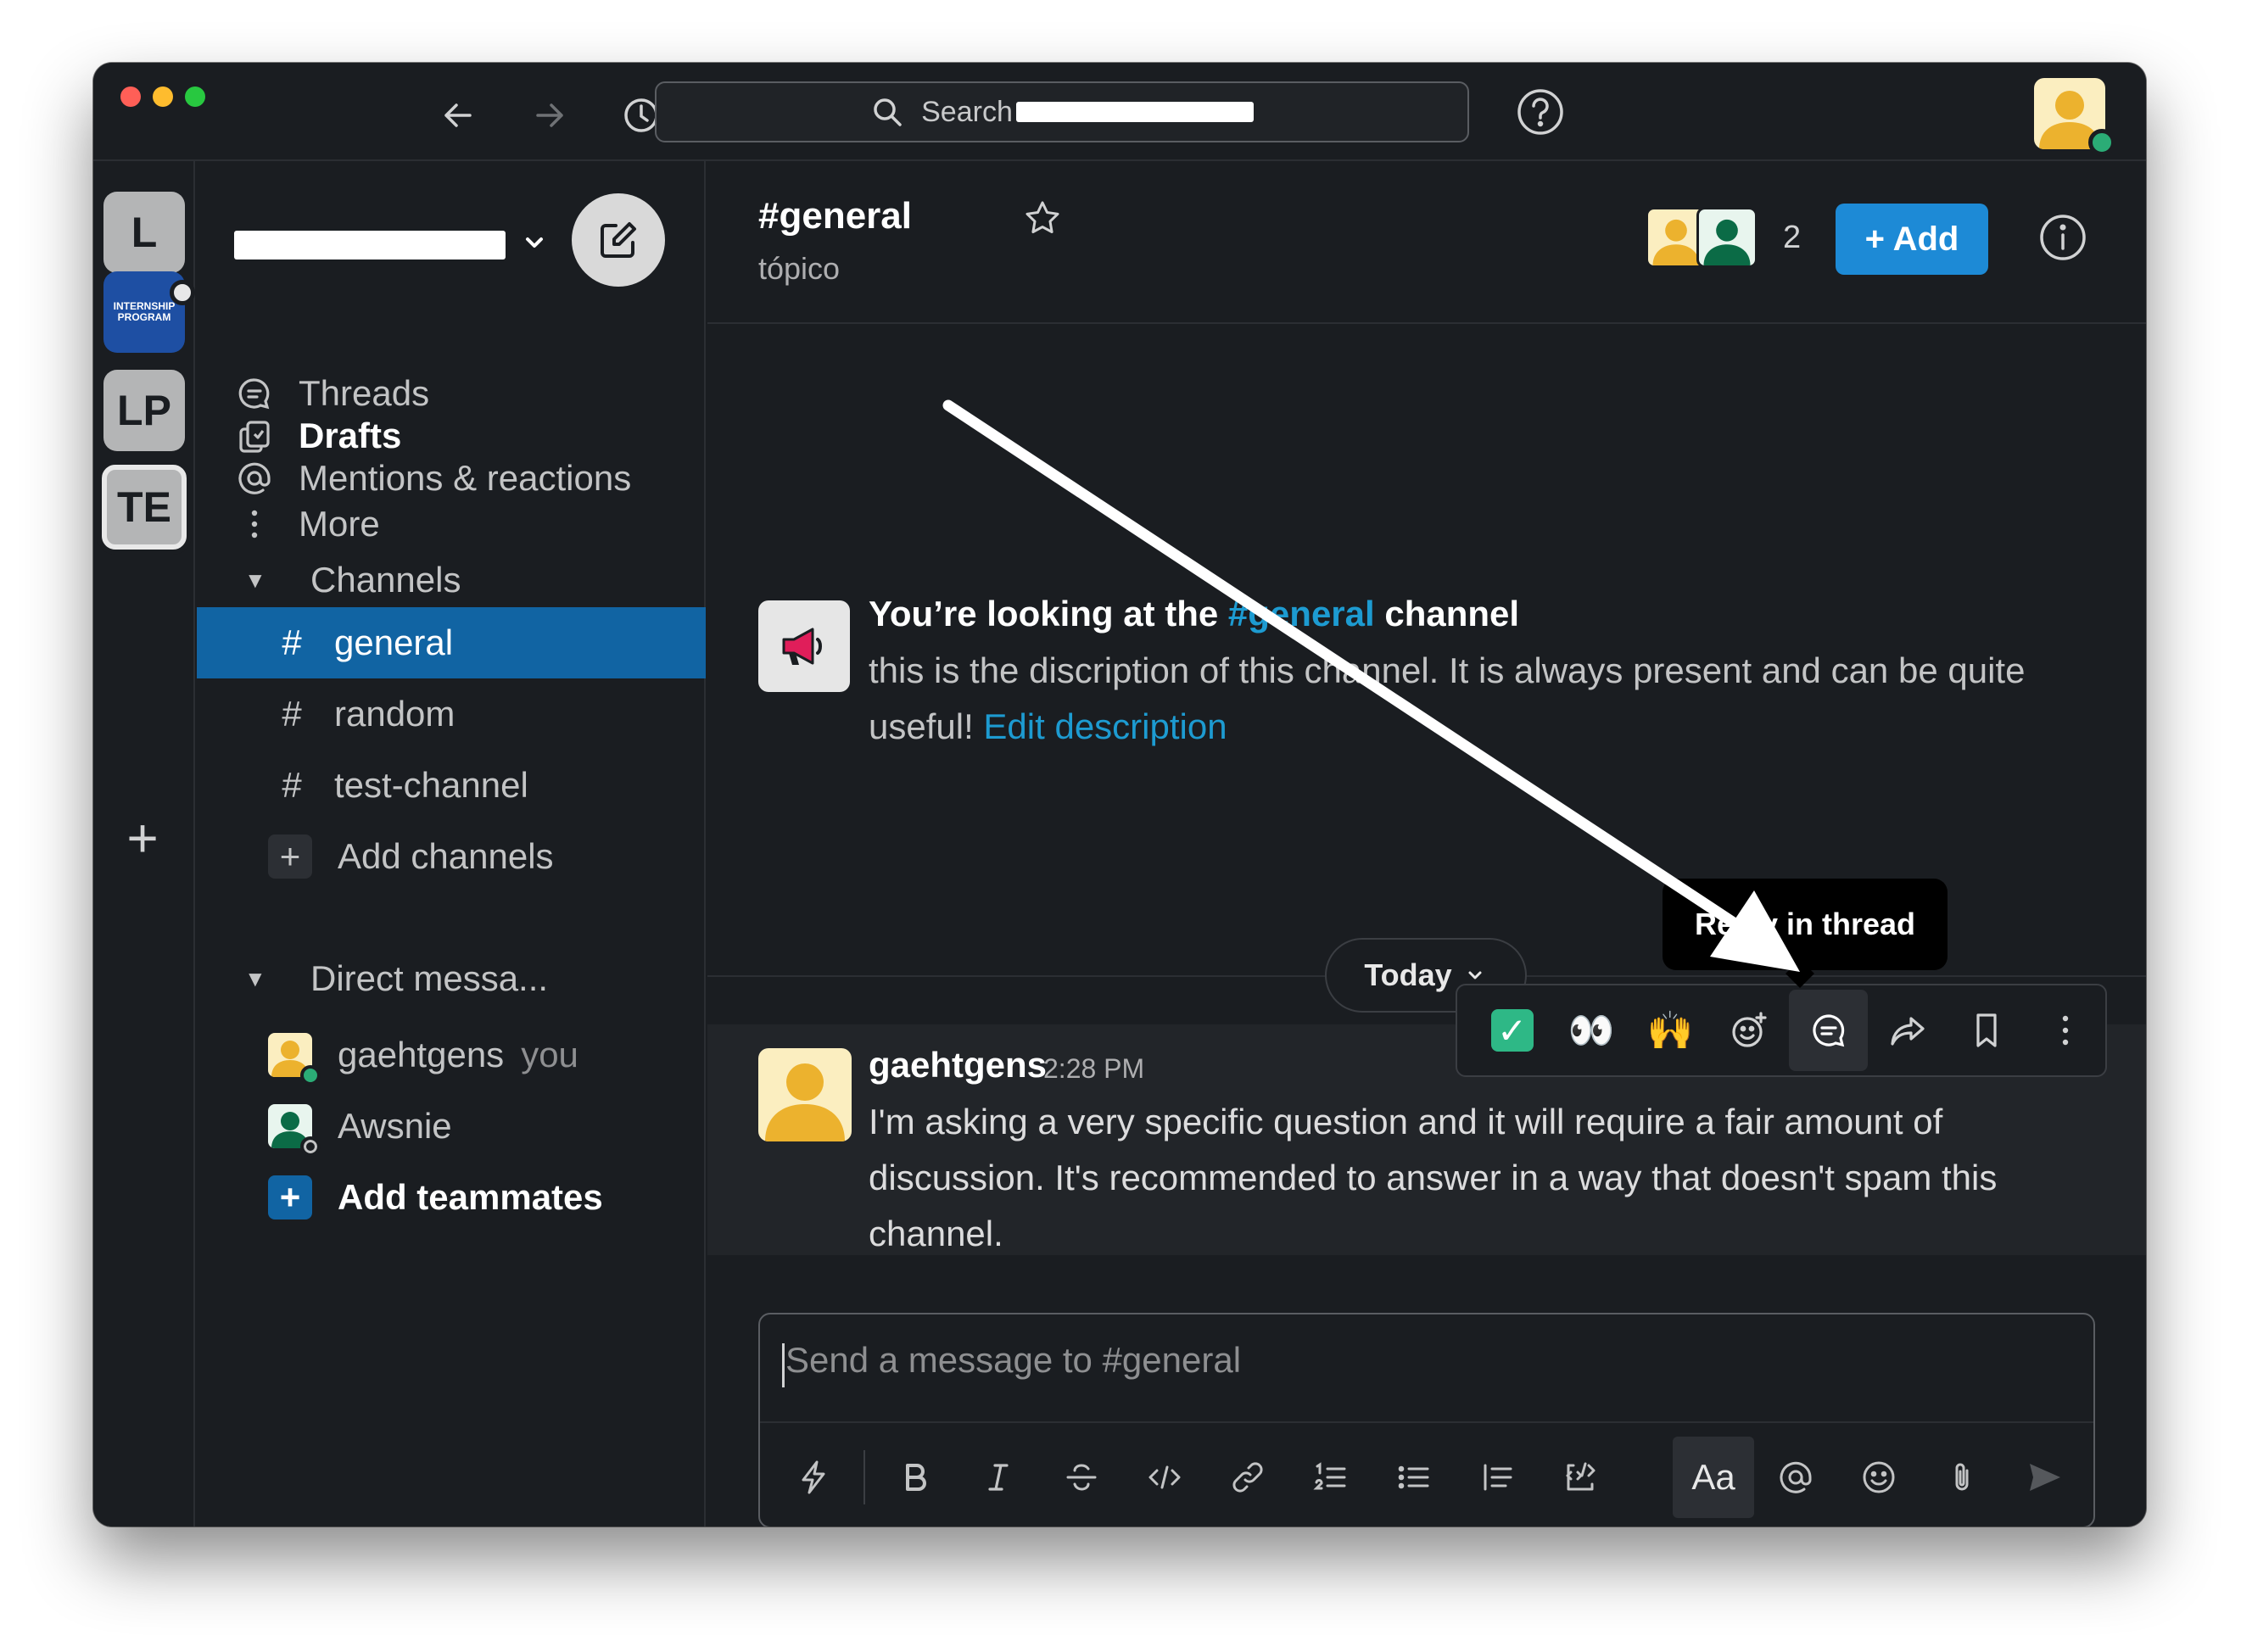 The image size is (2241, 1652). I want to click on workspace-label: L, so click(144, 232).